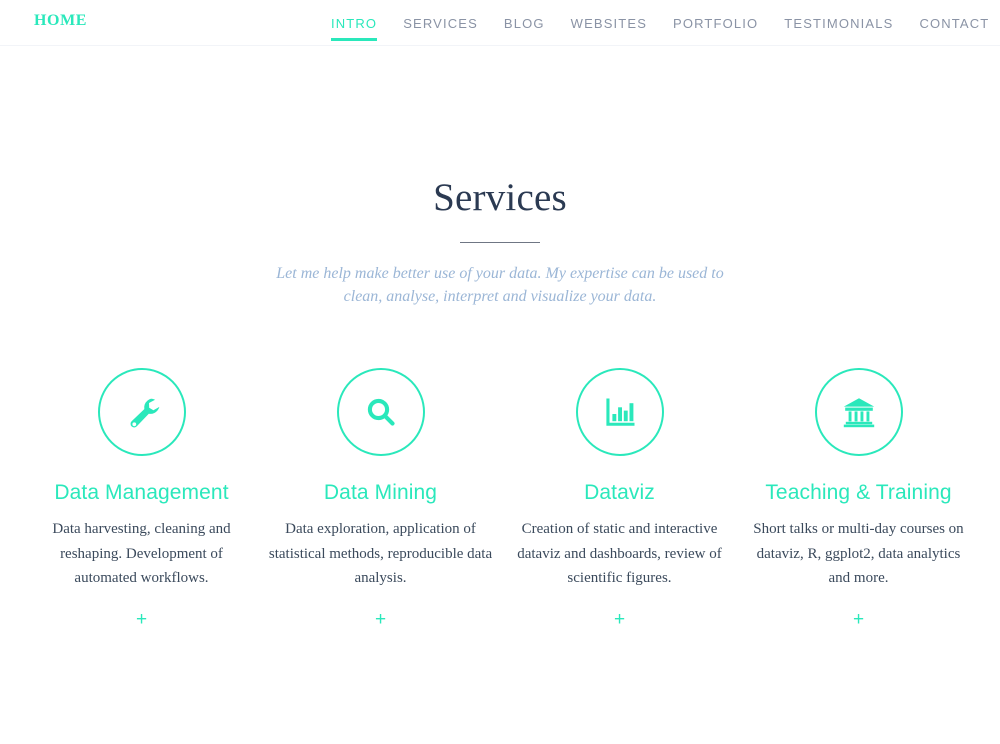 The height and width of the screenshot is (744, 1000). I want to click on title-divider, so click(500, 242).